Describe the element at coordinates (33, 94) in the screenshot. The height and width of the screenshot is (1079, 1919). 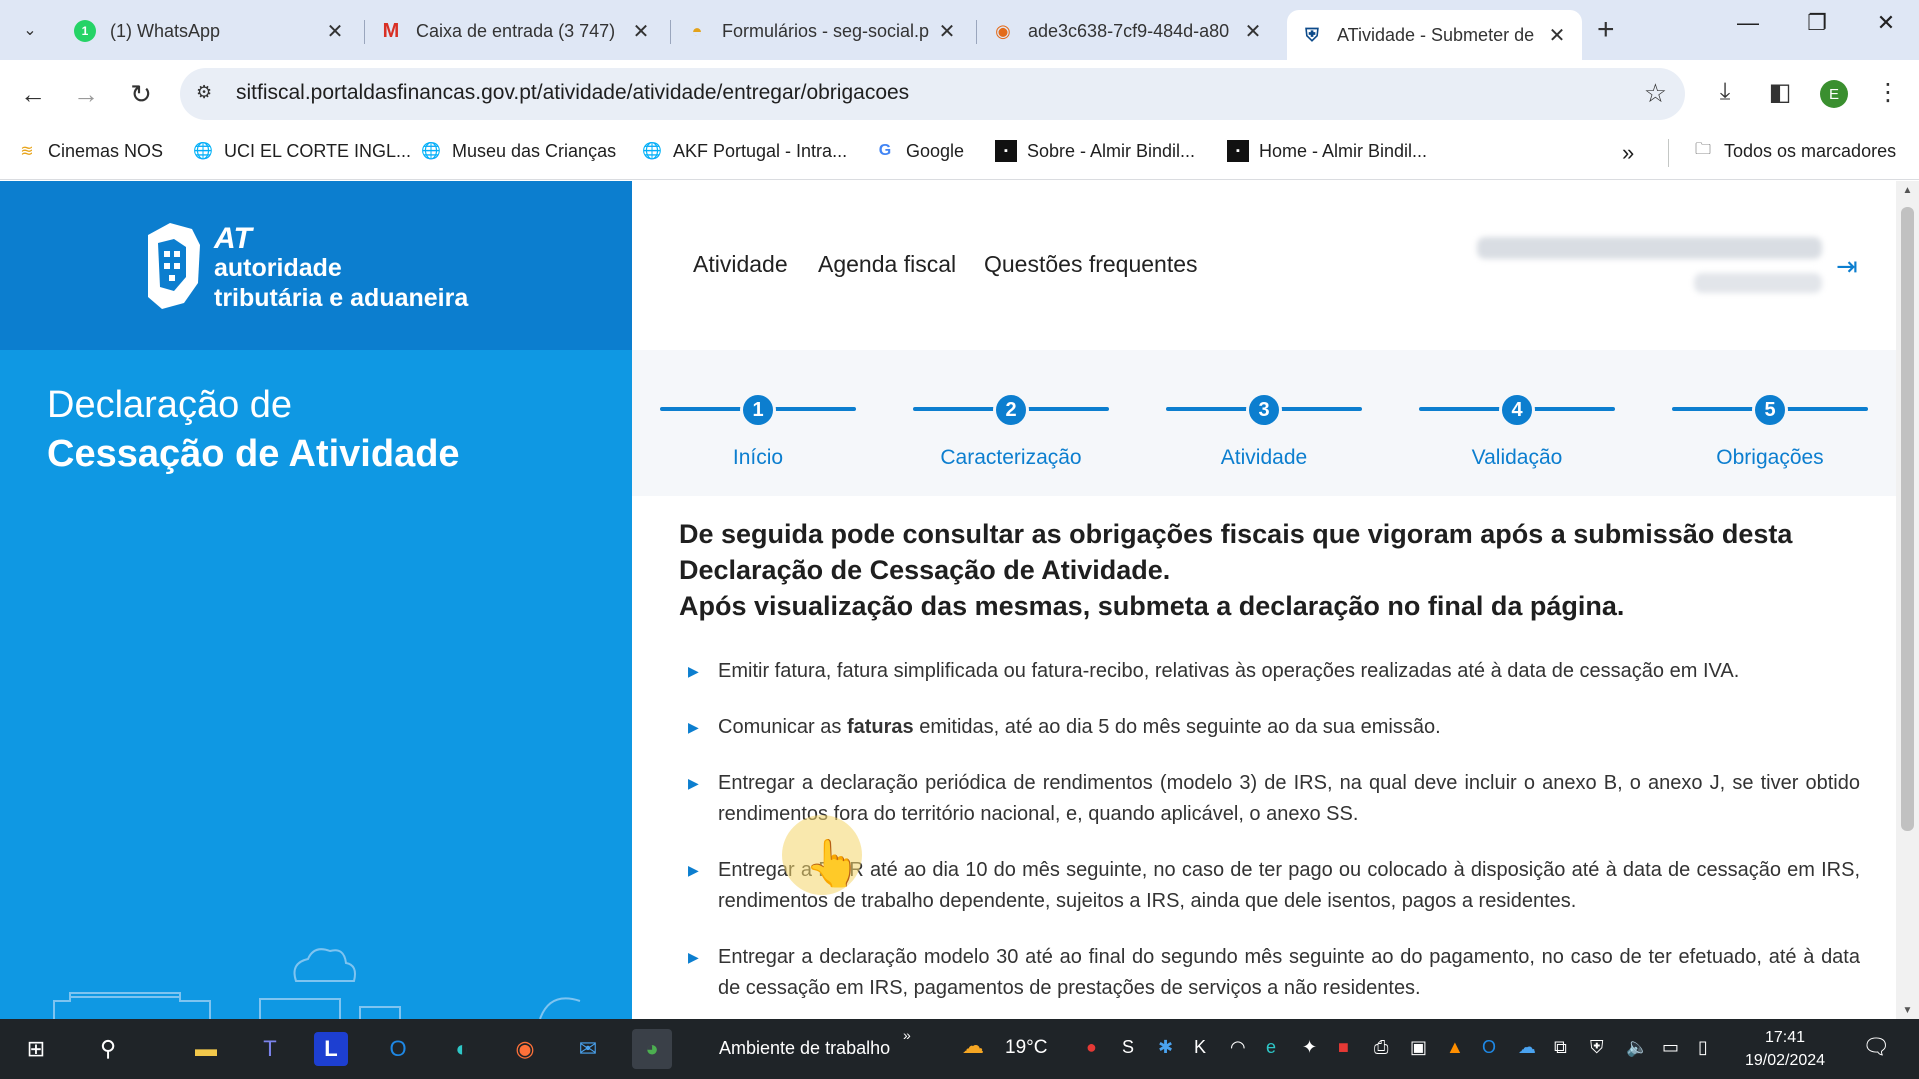
I see `back-button: ←` at that location.